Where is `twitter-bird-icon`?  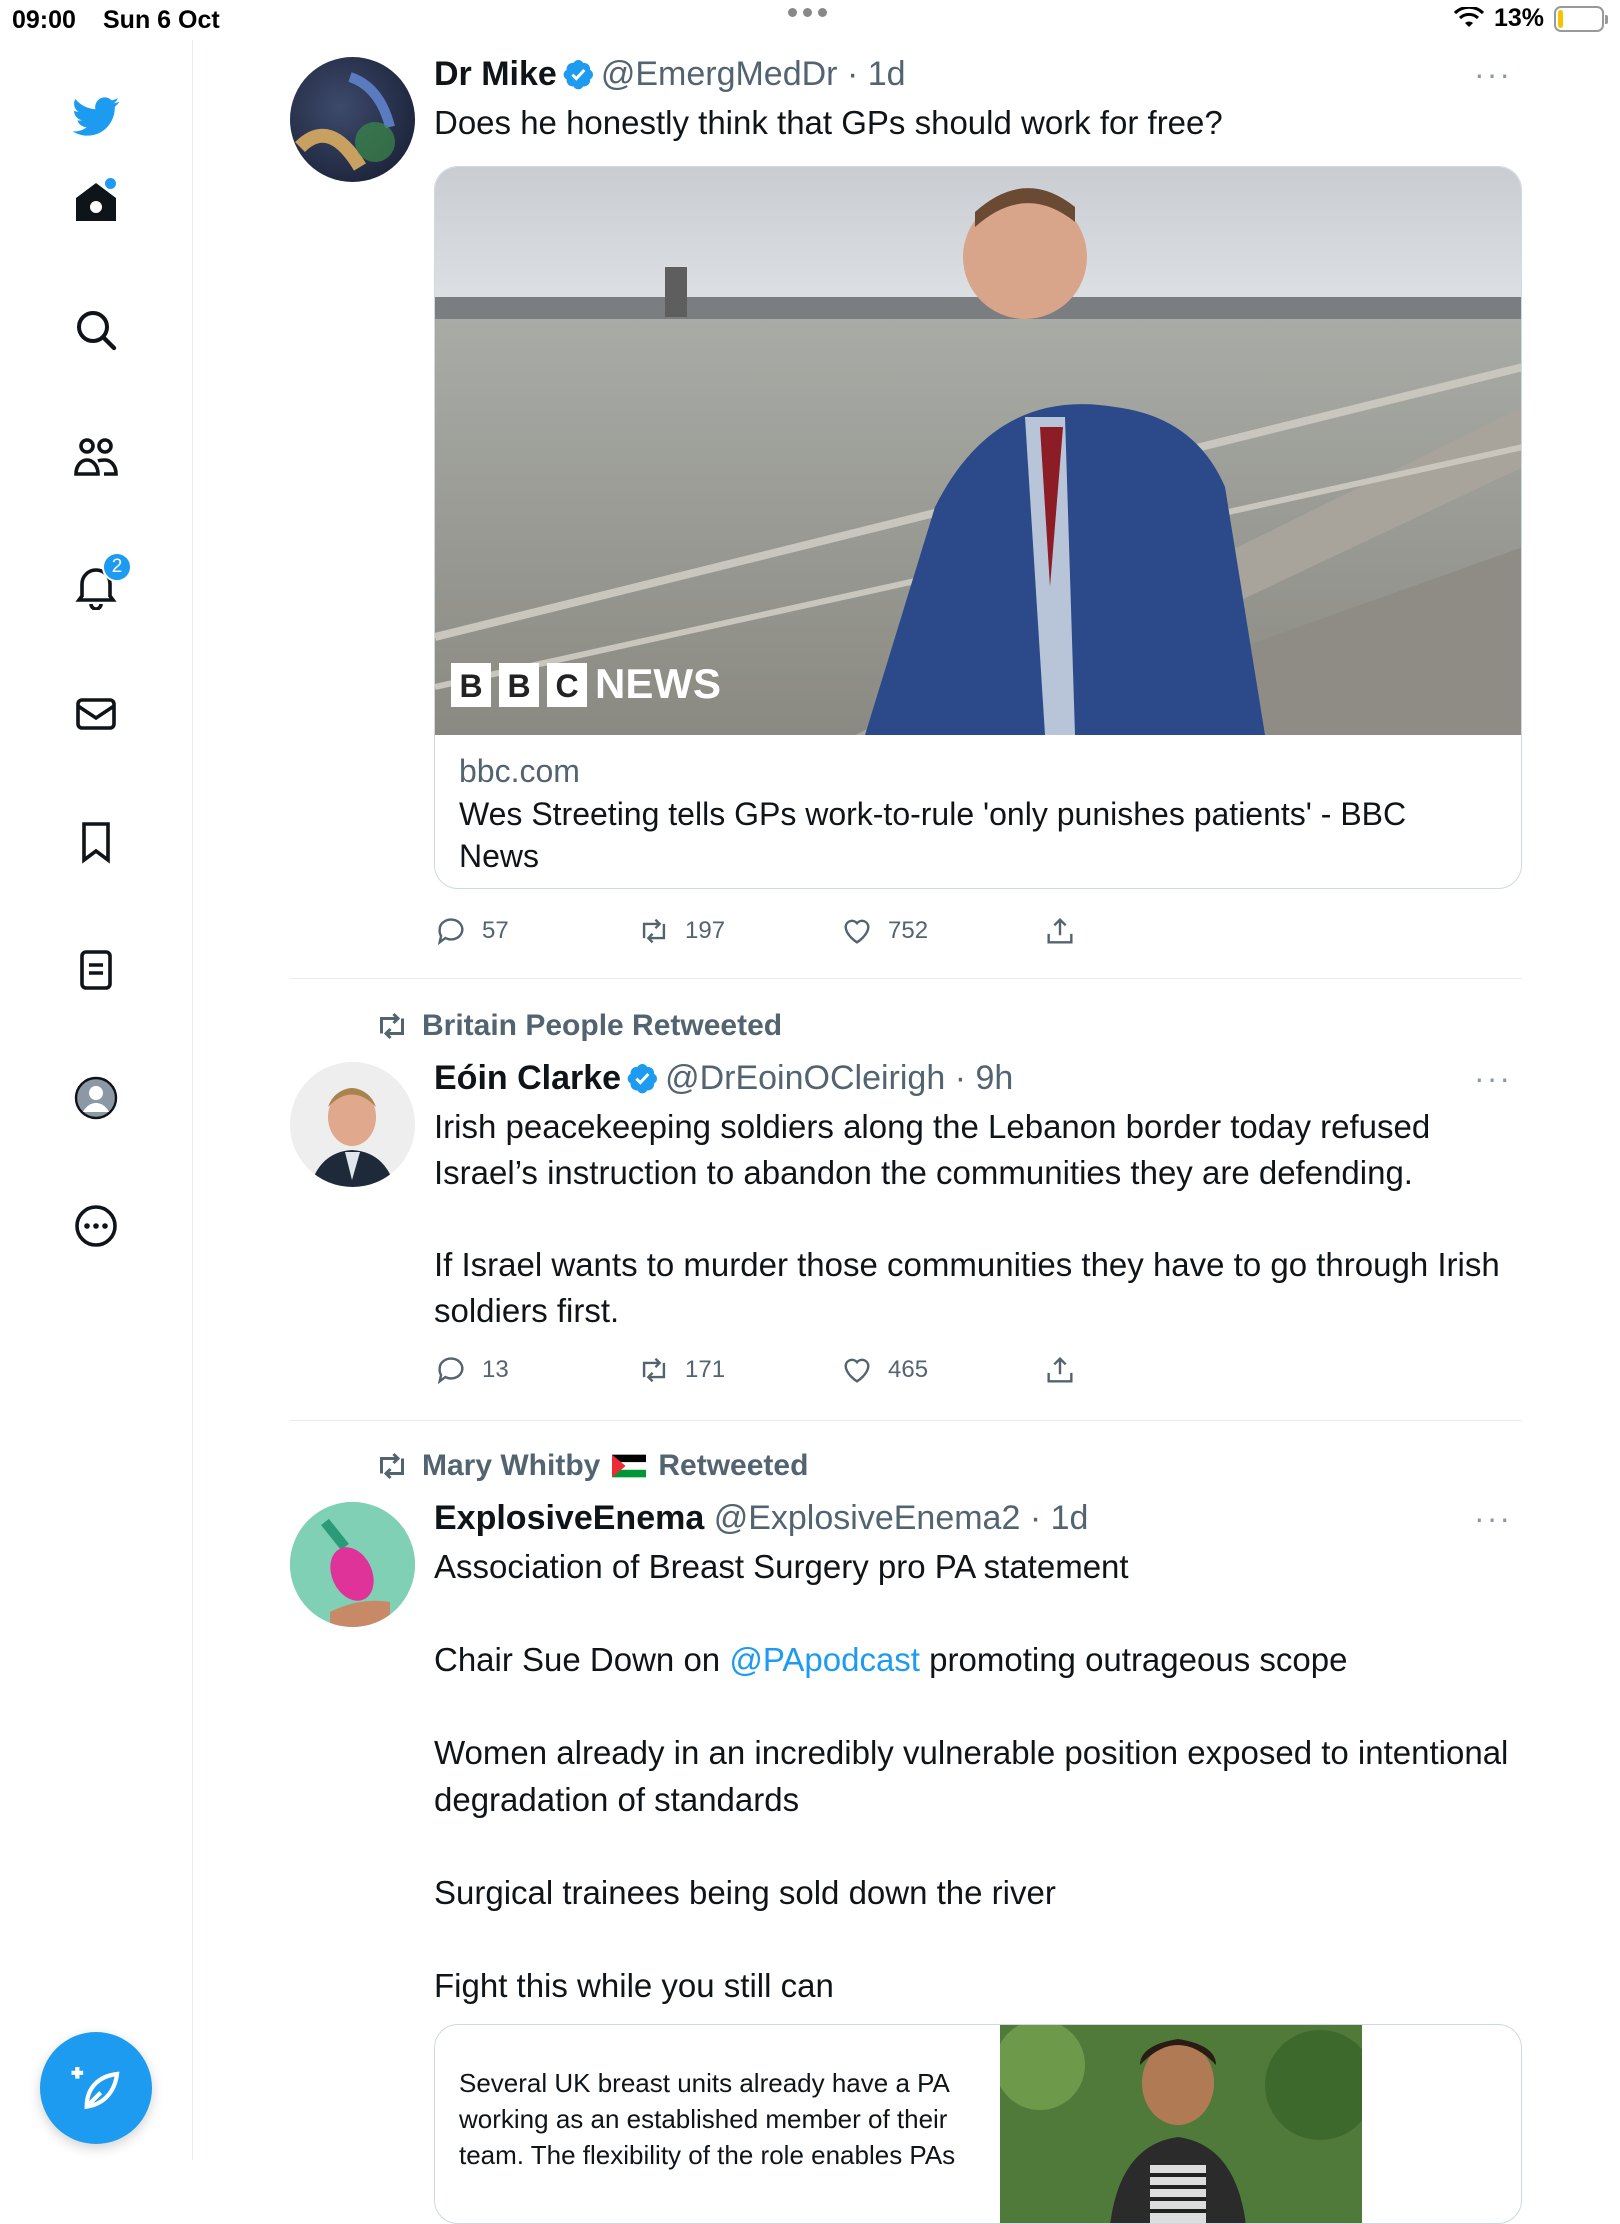
twitter-bird-icon is located at coordinates (96, 116).